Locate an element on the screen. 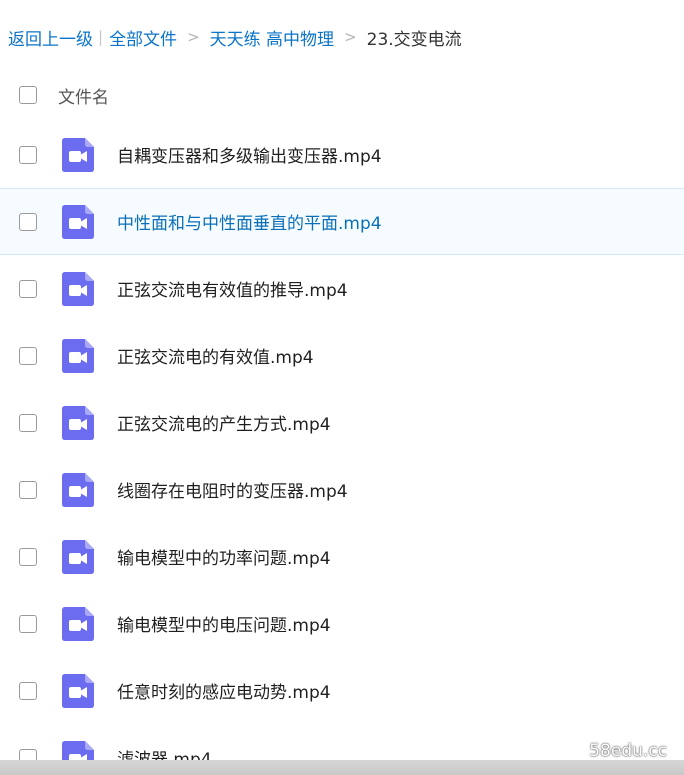  watermark: 58edu.cc is located at coordinates (628, 751).